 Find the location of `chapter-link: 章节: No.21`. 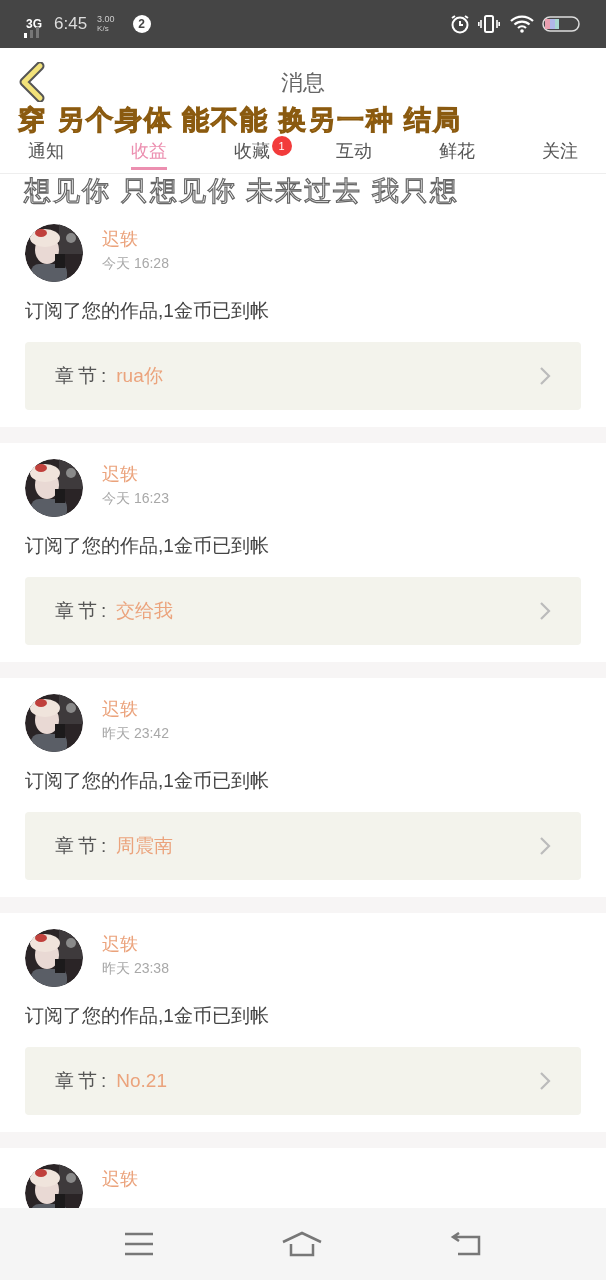

chapter-link: 章节: No.21 is located at coordinates (303, 1081).